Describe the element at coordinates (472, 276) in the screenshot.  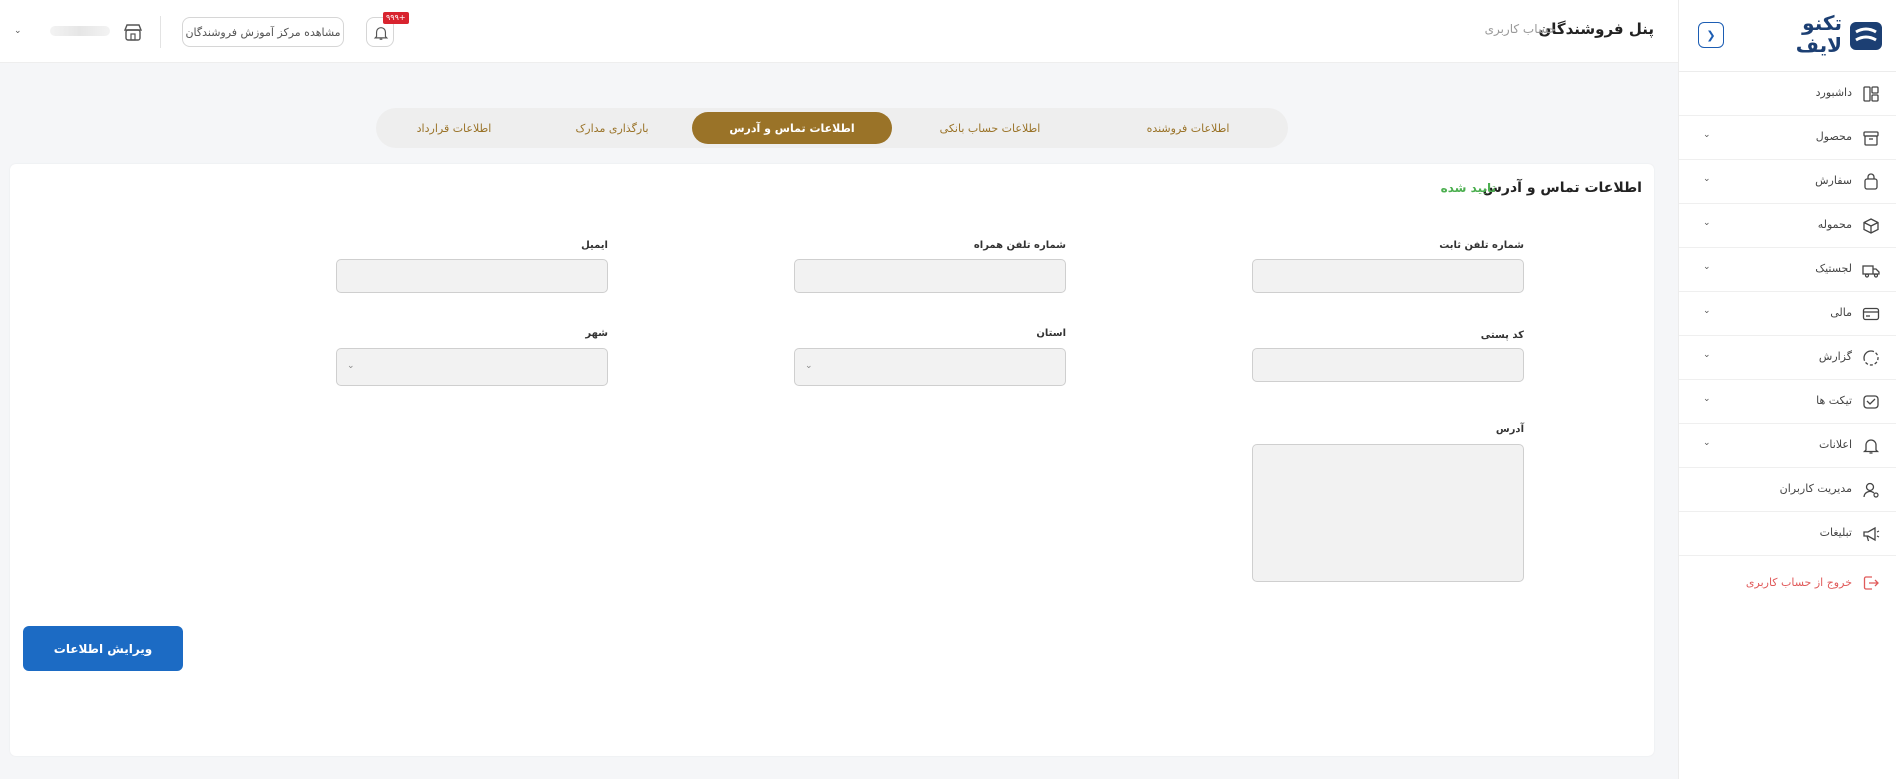
I see `email-input` at that location.